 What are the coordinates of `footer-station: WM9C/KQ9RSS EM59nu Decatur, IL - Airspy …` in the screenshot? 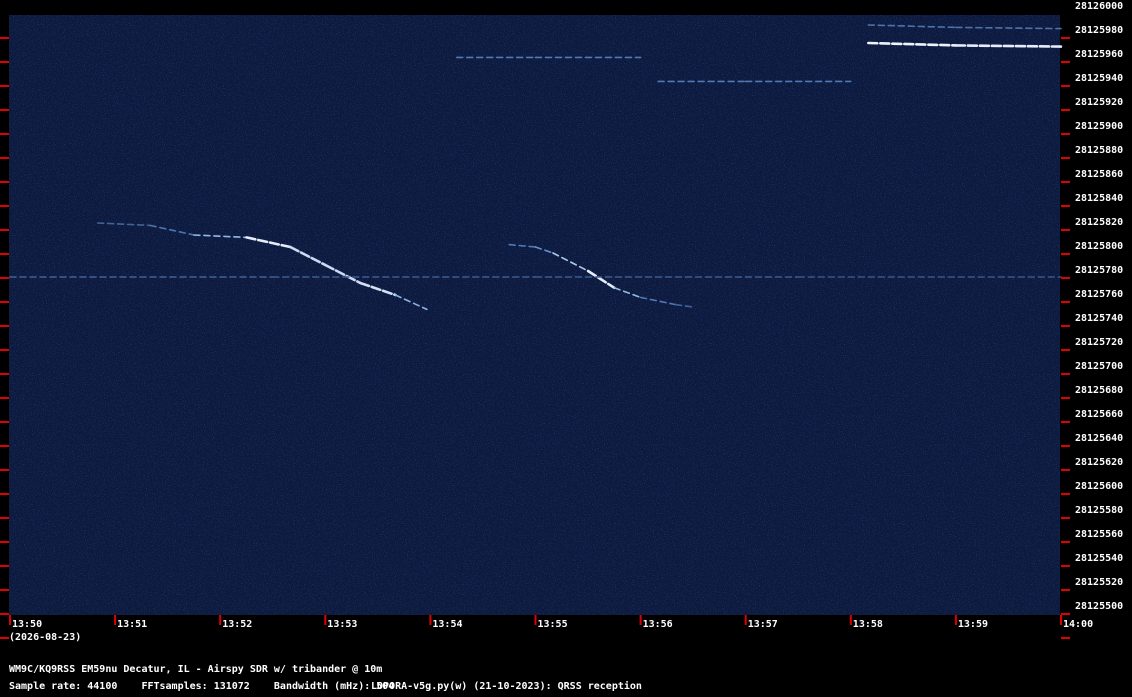 It's located at (196, 669).